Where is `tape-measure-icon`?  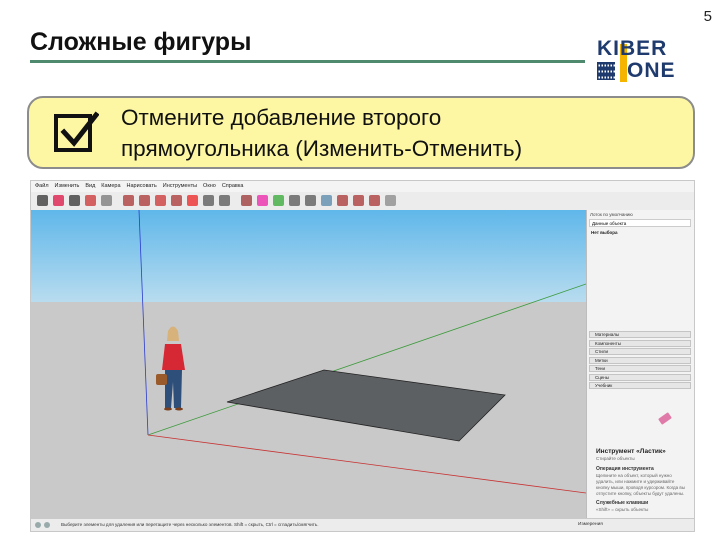
tape-measure-icon is located at coordinates (208, 200).